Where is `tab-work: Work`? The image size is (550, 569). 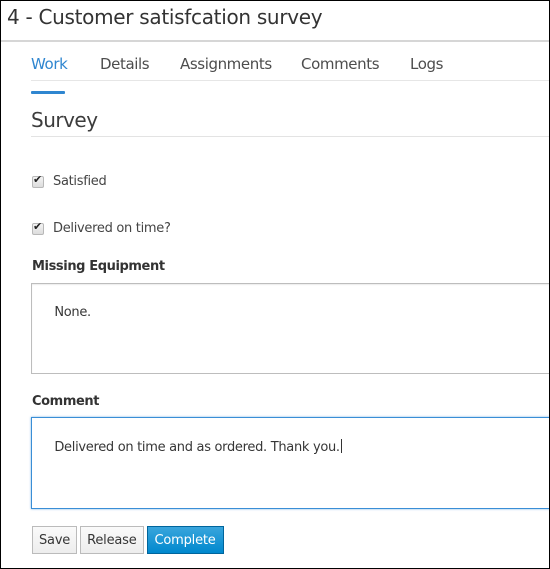
tab-work: Work is located at coordinates (49, 74).